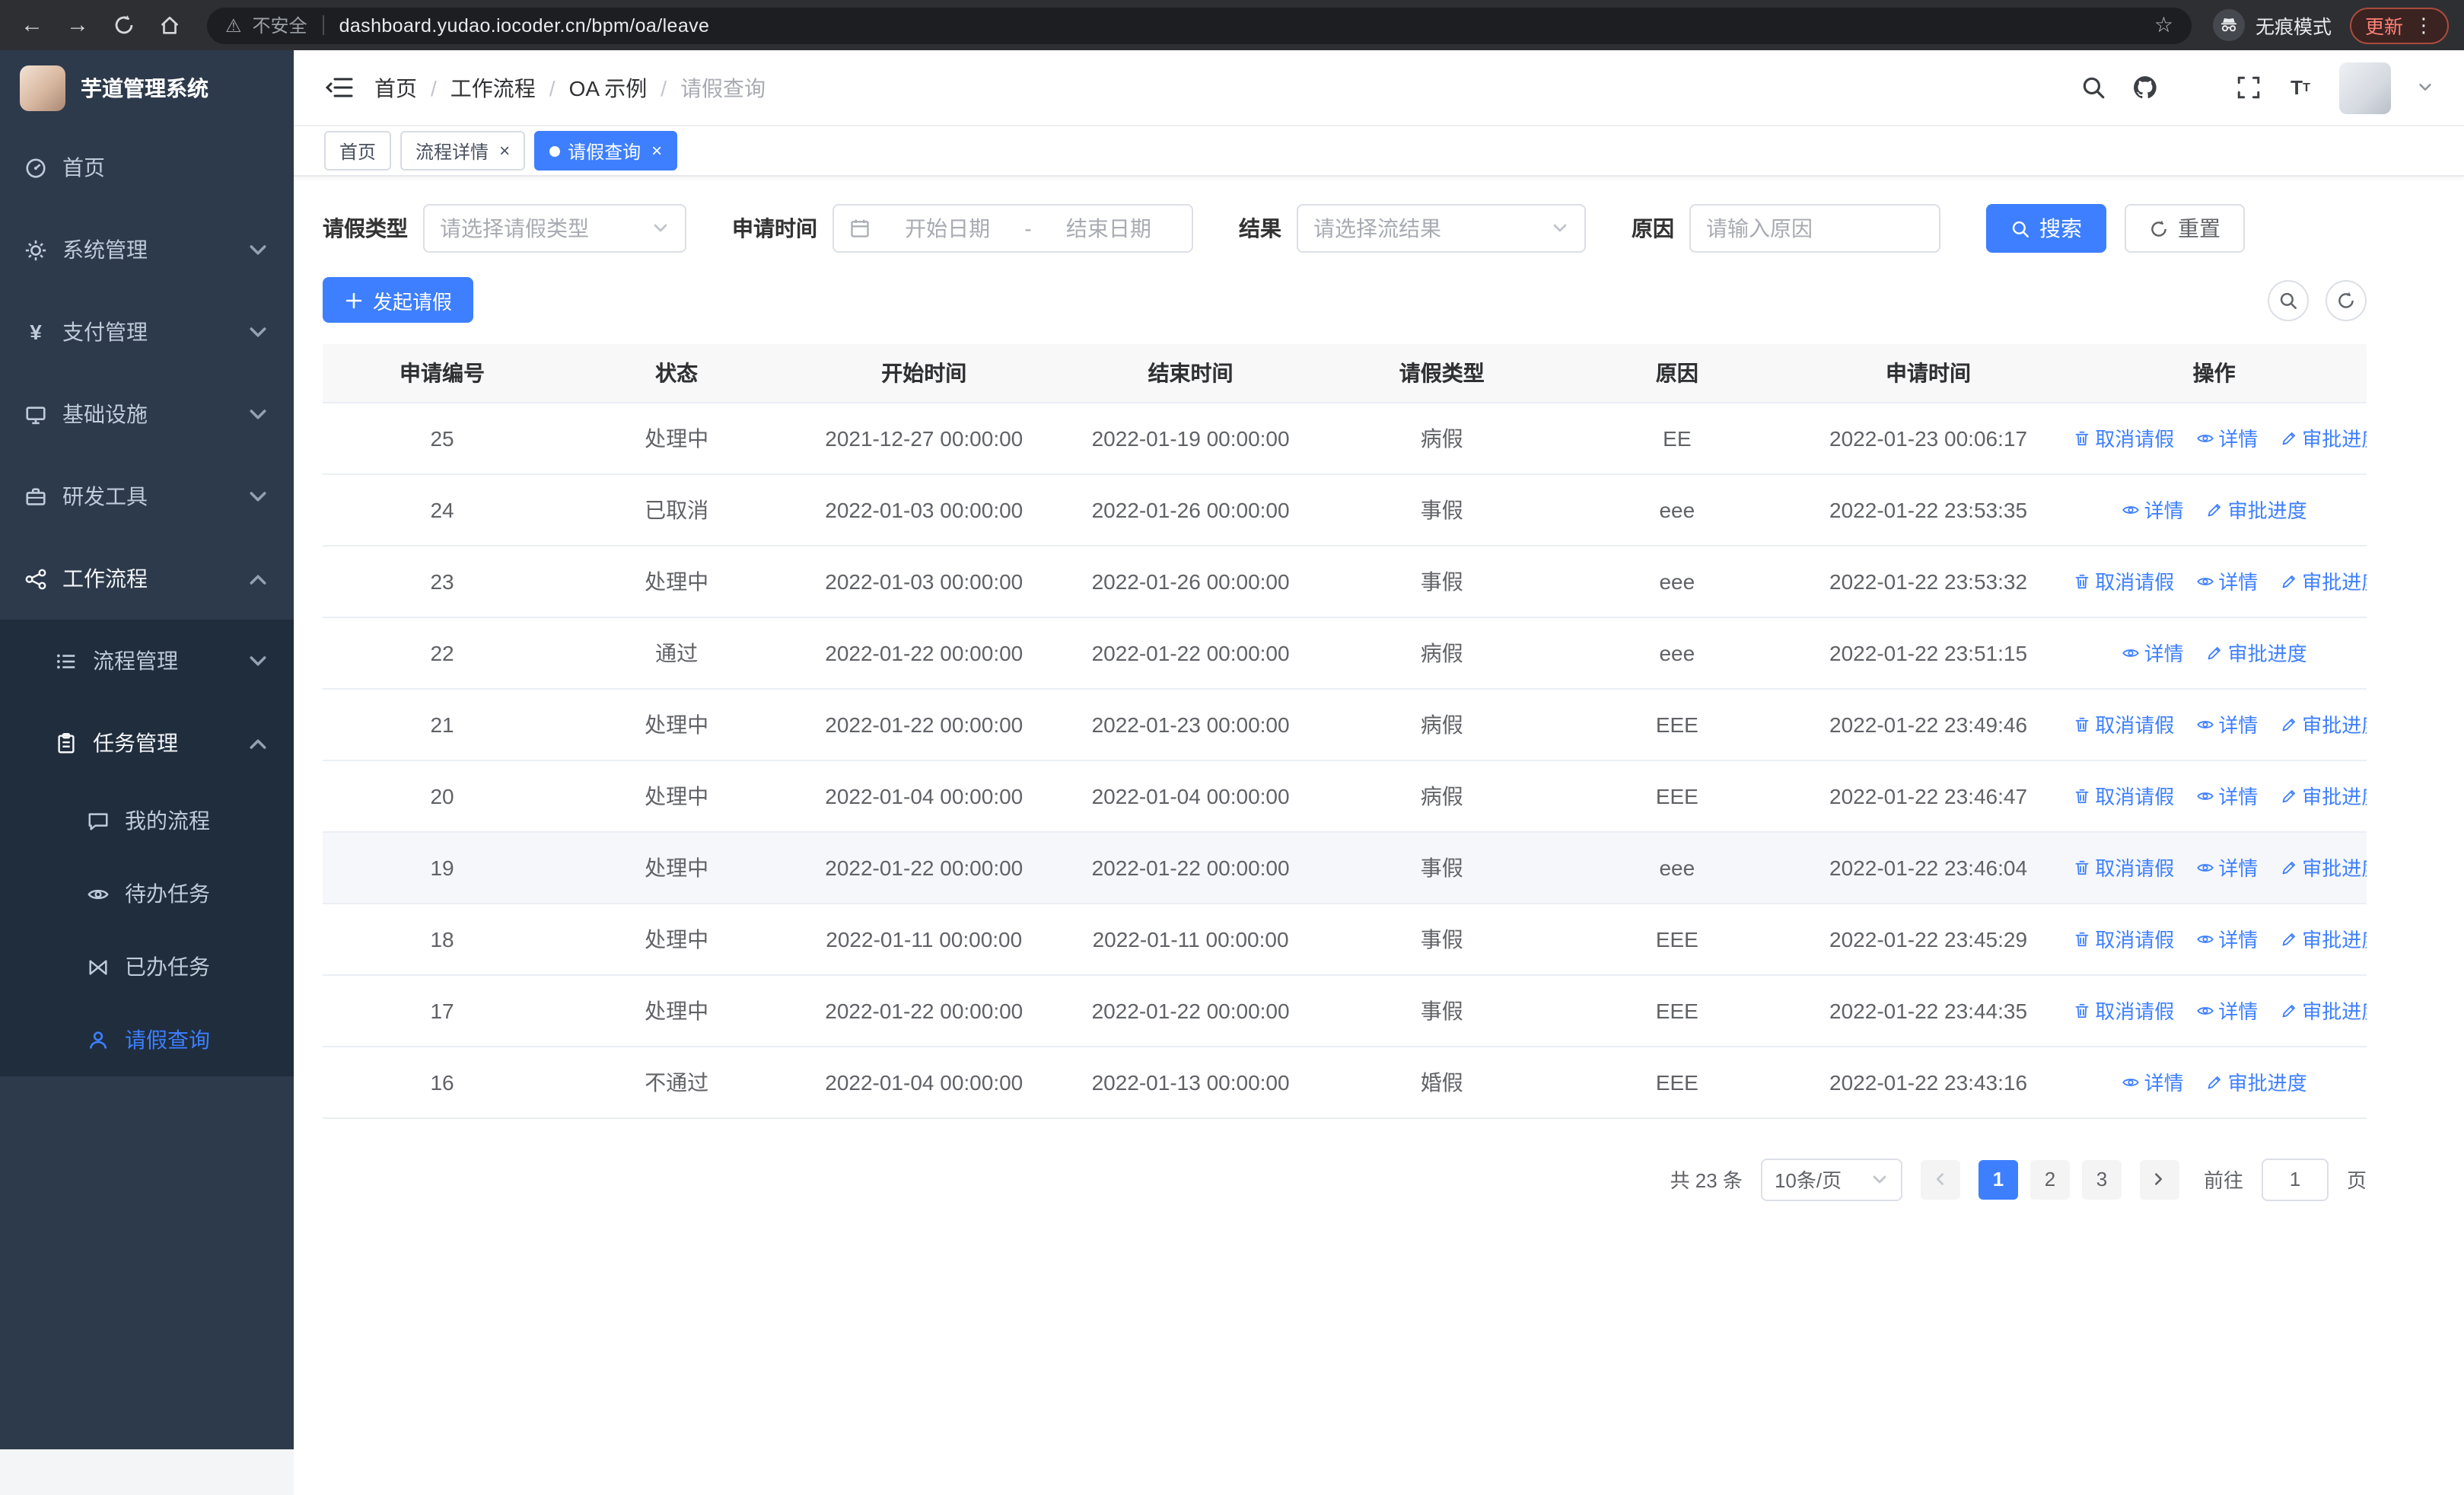 This screenshot has height=1495, width=2464. Describe the element at coordinates (1676, 581) in the screenshot. I see `cell-reason: eee` at that location.